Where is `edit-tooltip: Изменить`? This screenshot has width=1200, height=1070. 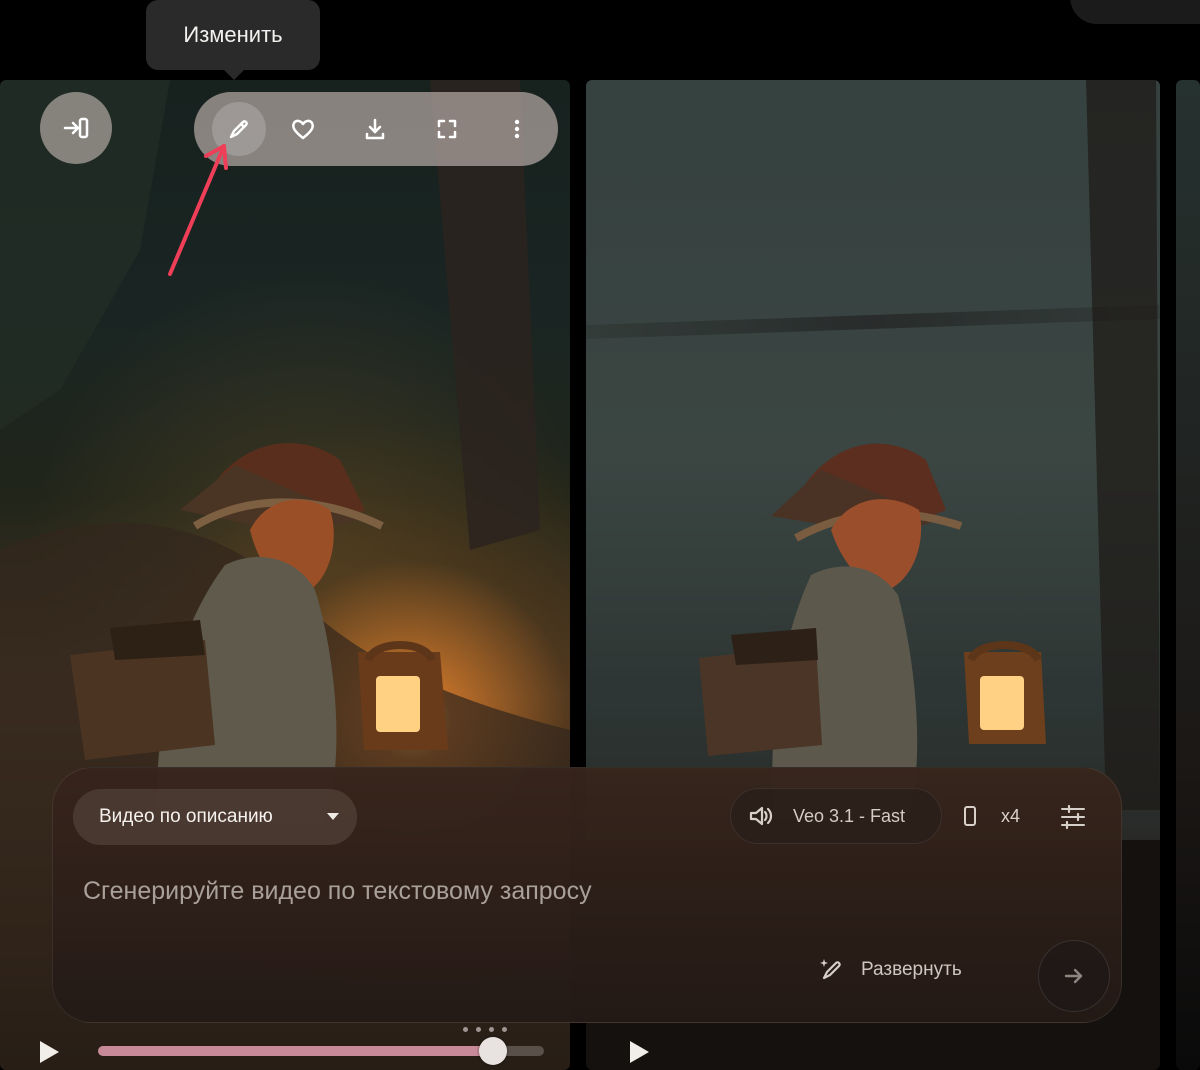 edit-tooltip: Изменить is located at coordinates (233, 40).